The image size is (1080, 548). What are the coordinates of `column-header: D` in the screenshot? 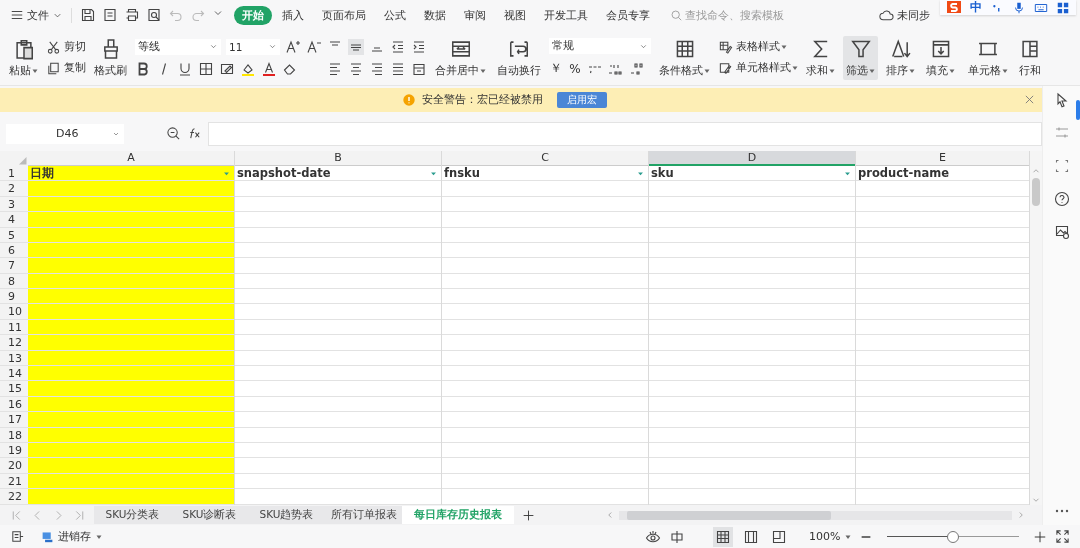 It's located at (752, 158).